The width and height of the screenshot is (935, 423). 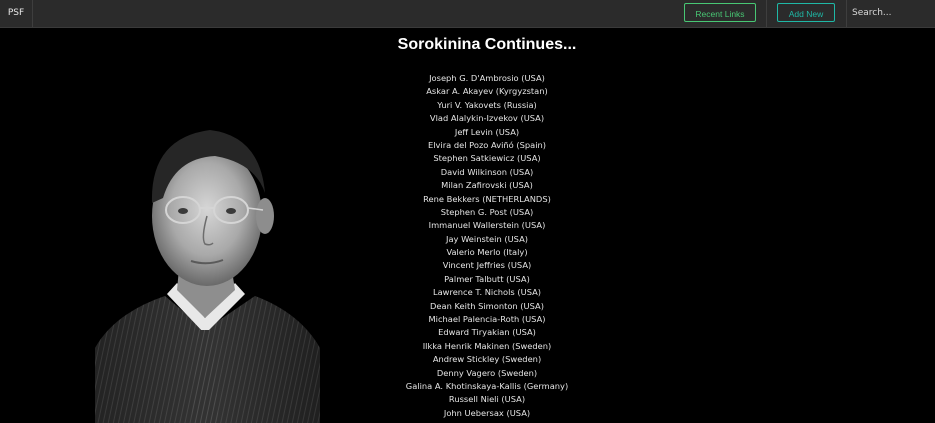 What do you see at coordinates (487, 399) in the screenshot?
I see `contributor-name: Russell Nieli (USA)` at bounding box center [487, 399].